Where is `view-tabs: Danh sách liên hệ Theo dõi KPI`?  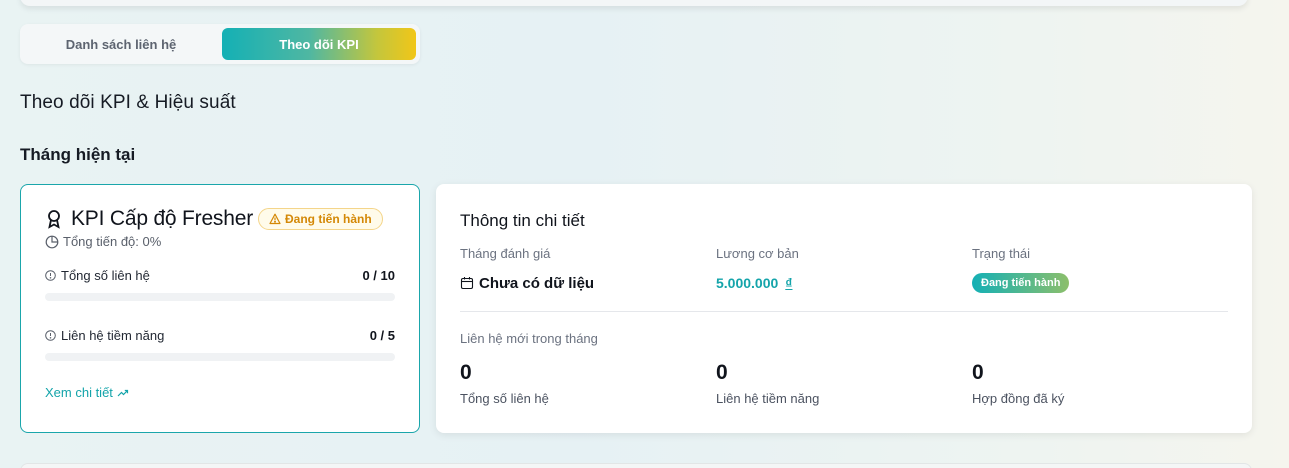 view-tabs: Danh sách liên hệ Theo dõi KPI is located at coordinates (220, 44).